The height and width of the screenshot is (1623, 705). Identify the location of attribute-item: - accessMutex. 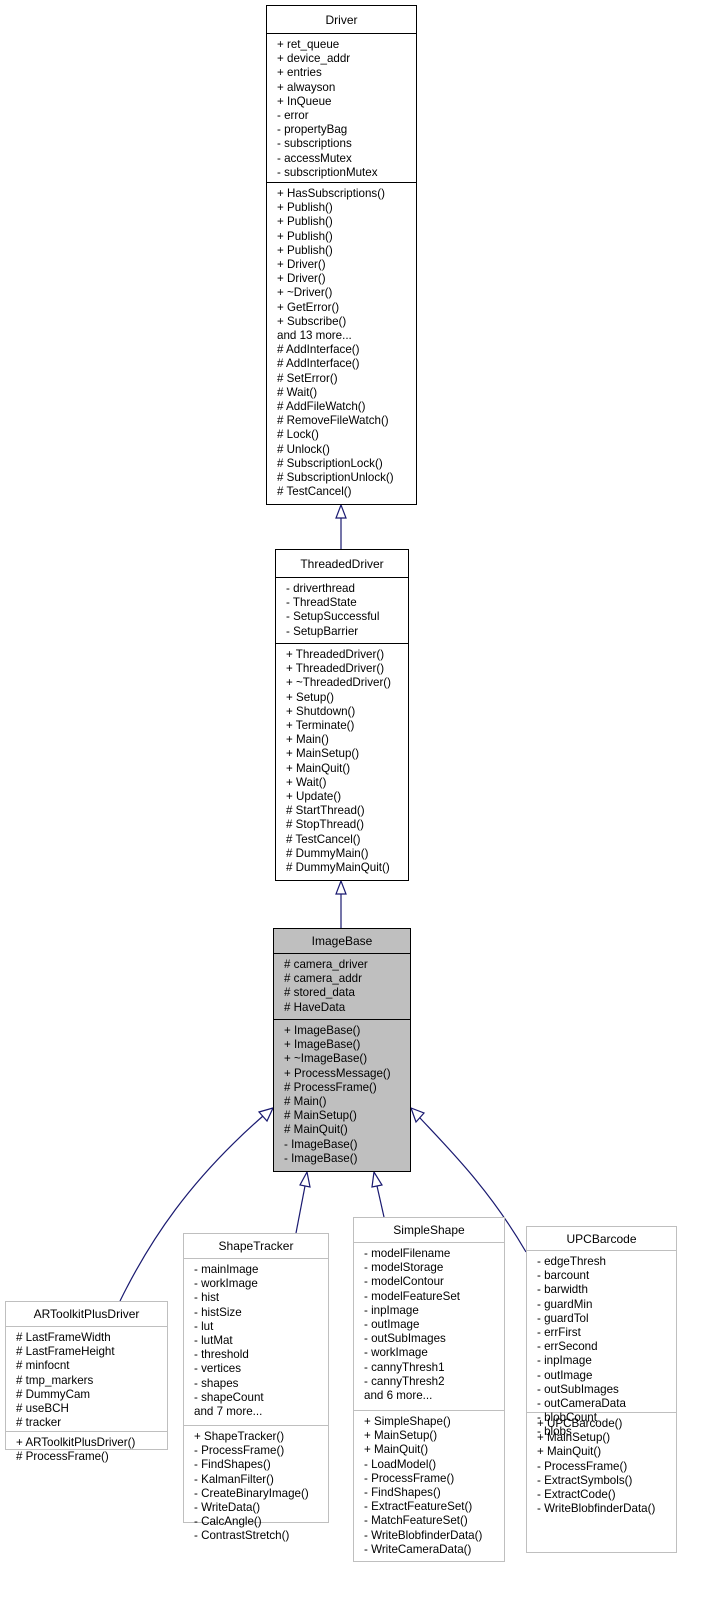
(314, 158).